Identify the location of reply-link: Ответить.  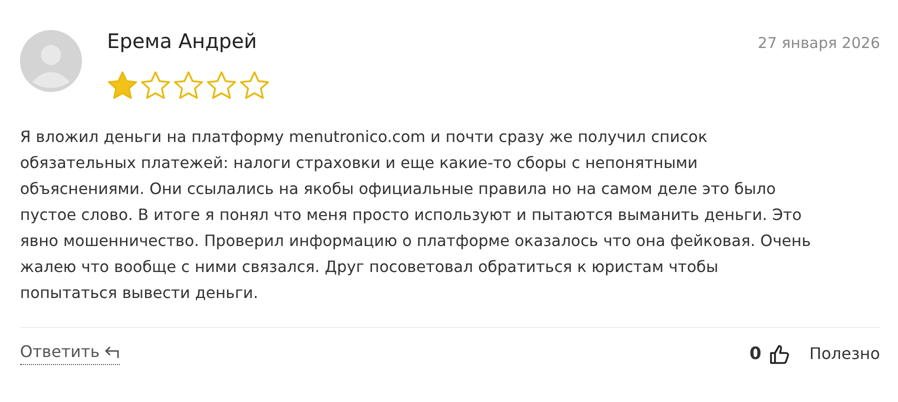
(70, 353).